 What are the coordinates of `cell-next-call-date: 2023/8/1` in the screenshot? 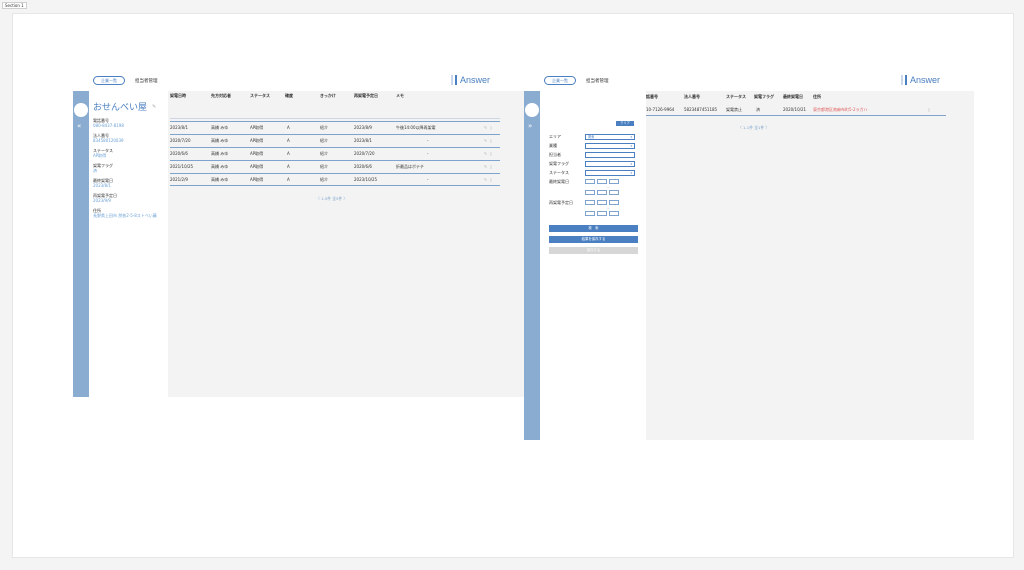 It's located at (363, 140).